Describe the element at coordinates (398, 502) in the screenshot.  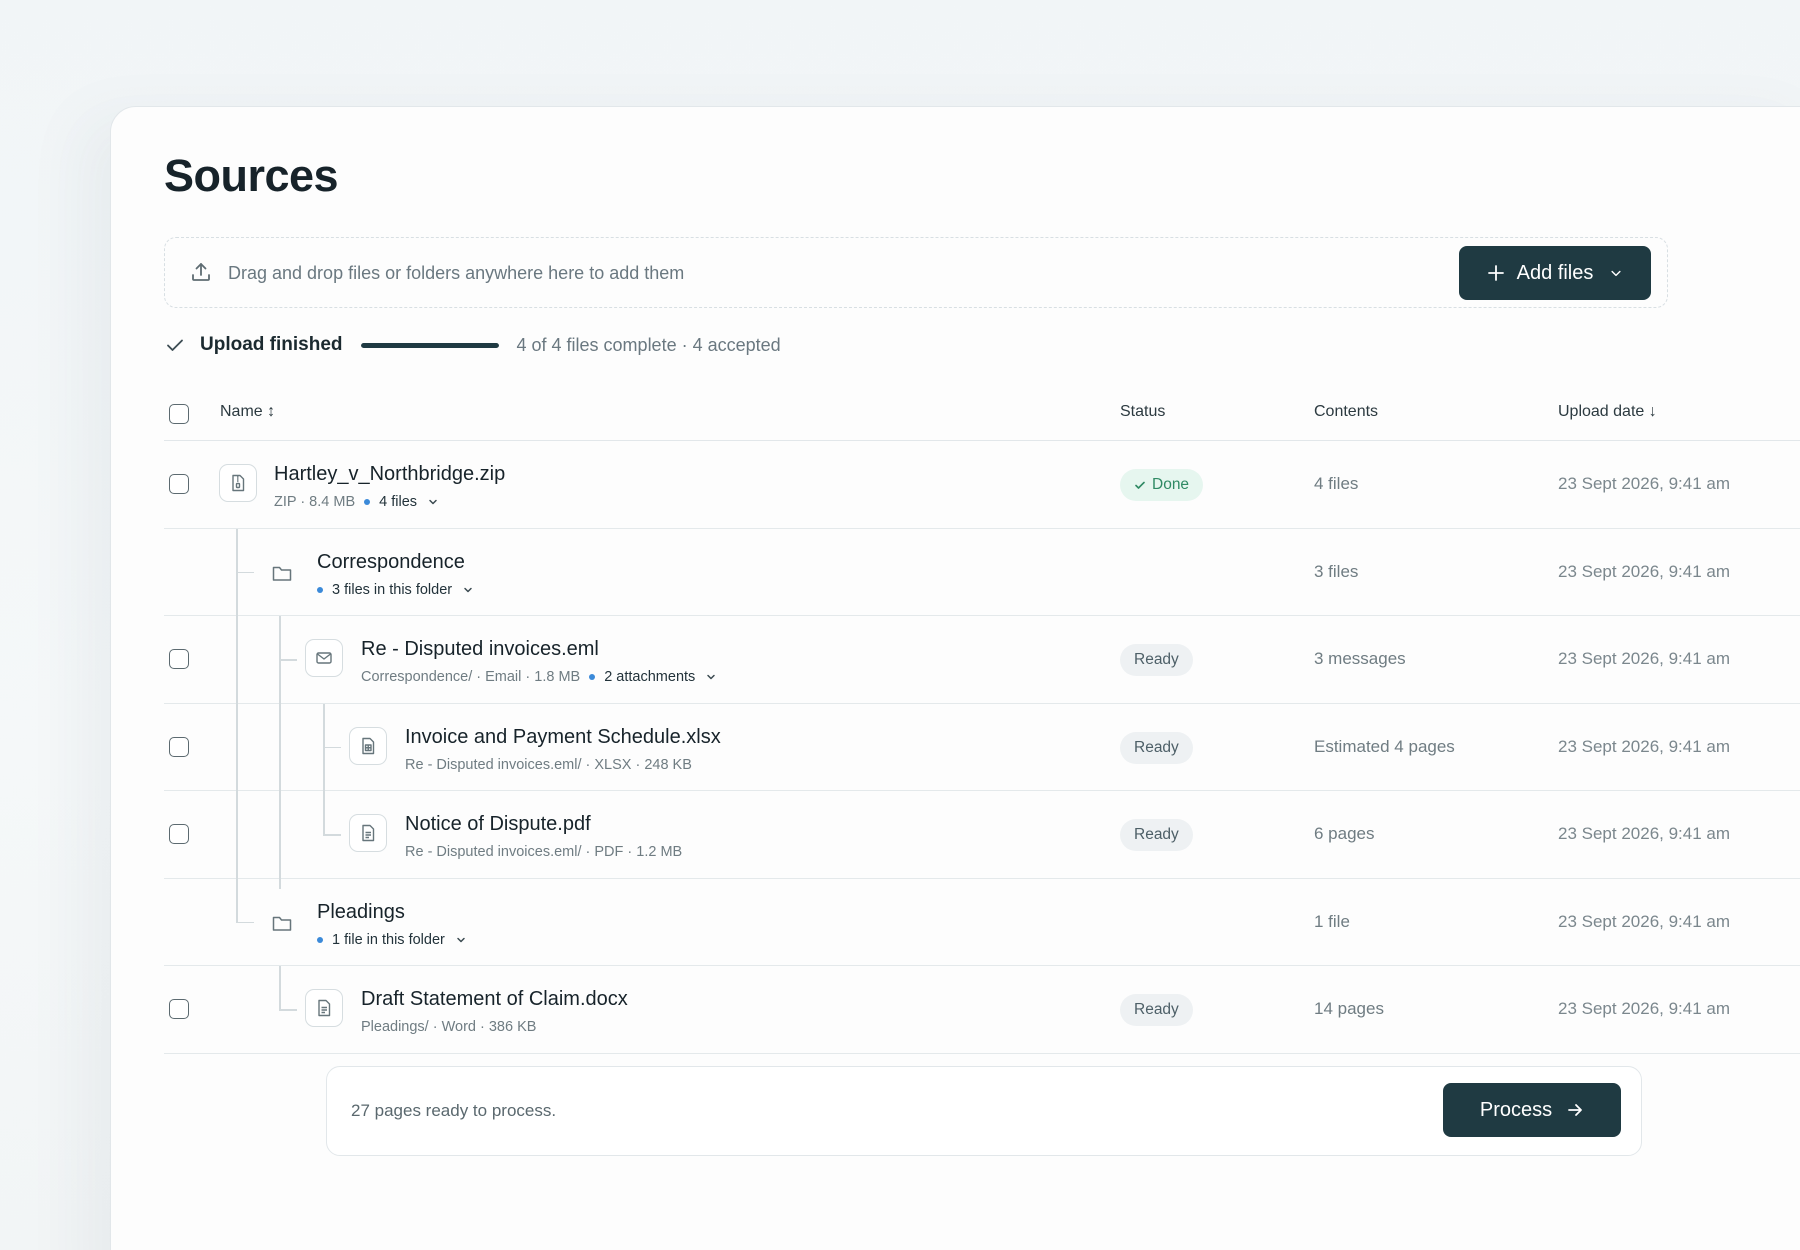
I see `expand-files-toggle: 4 files` at that location.